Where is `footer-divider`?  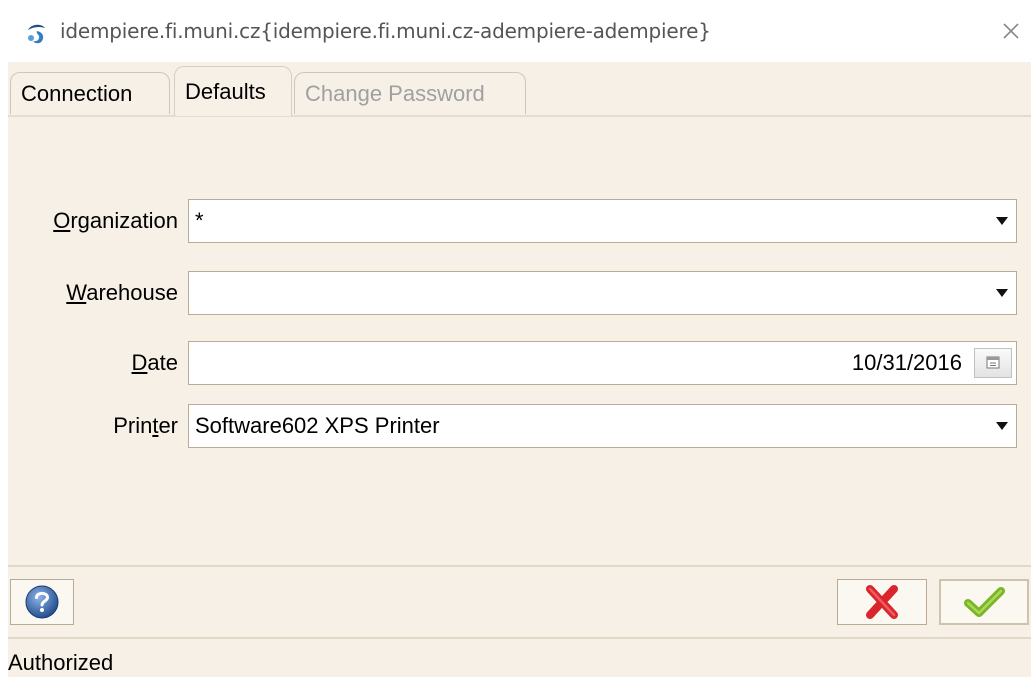 footer-divider is located at coordinates (519, 566).